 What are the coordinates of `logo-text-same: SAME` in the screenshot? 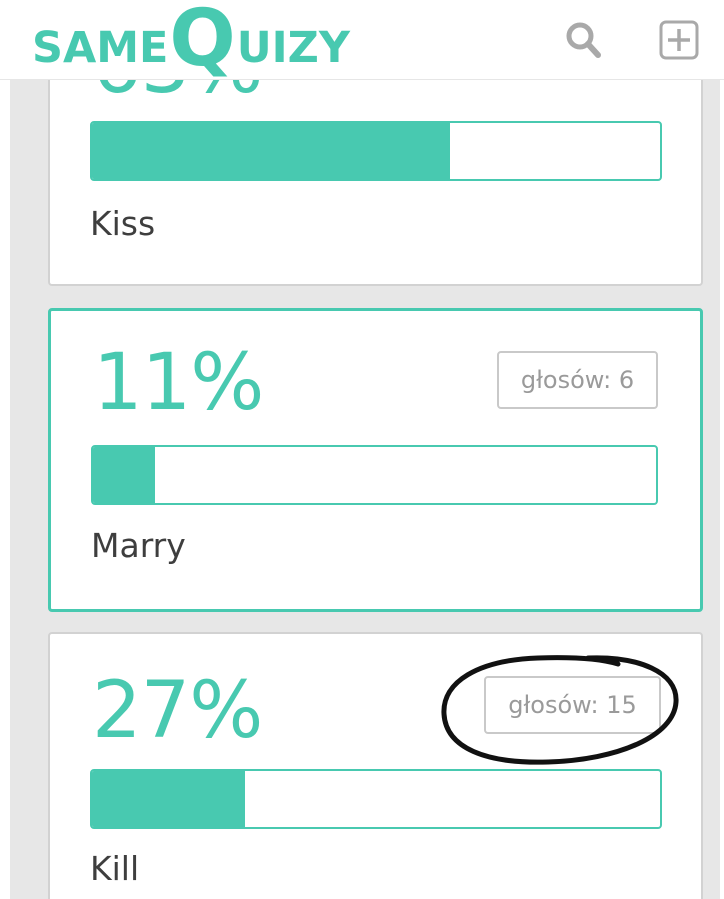 It's located at (100, 48).